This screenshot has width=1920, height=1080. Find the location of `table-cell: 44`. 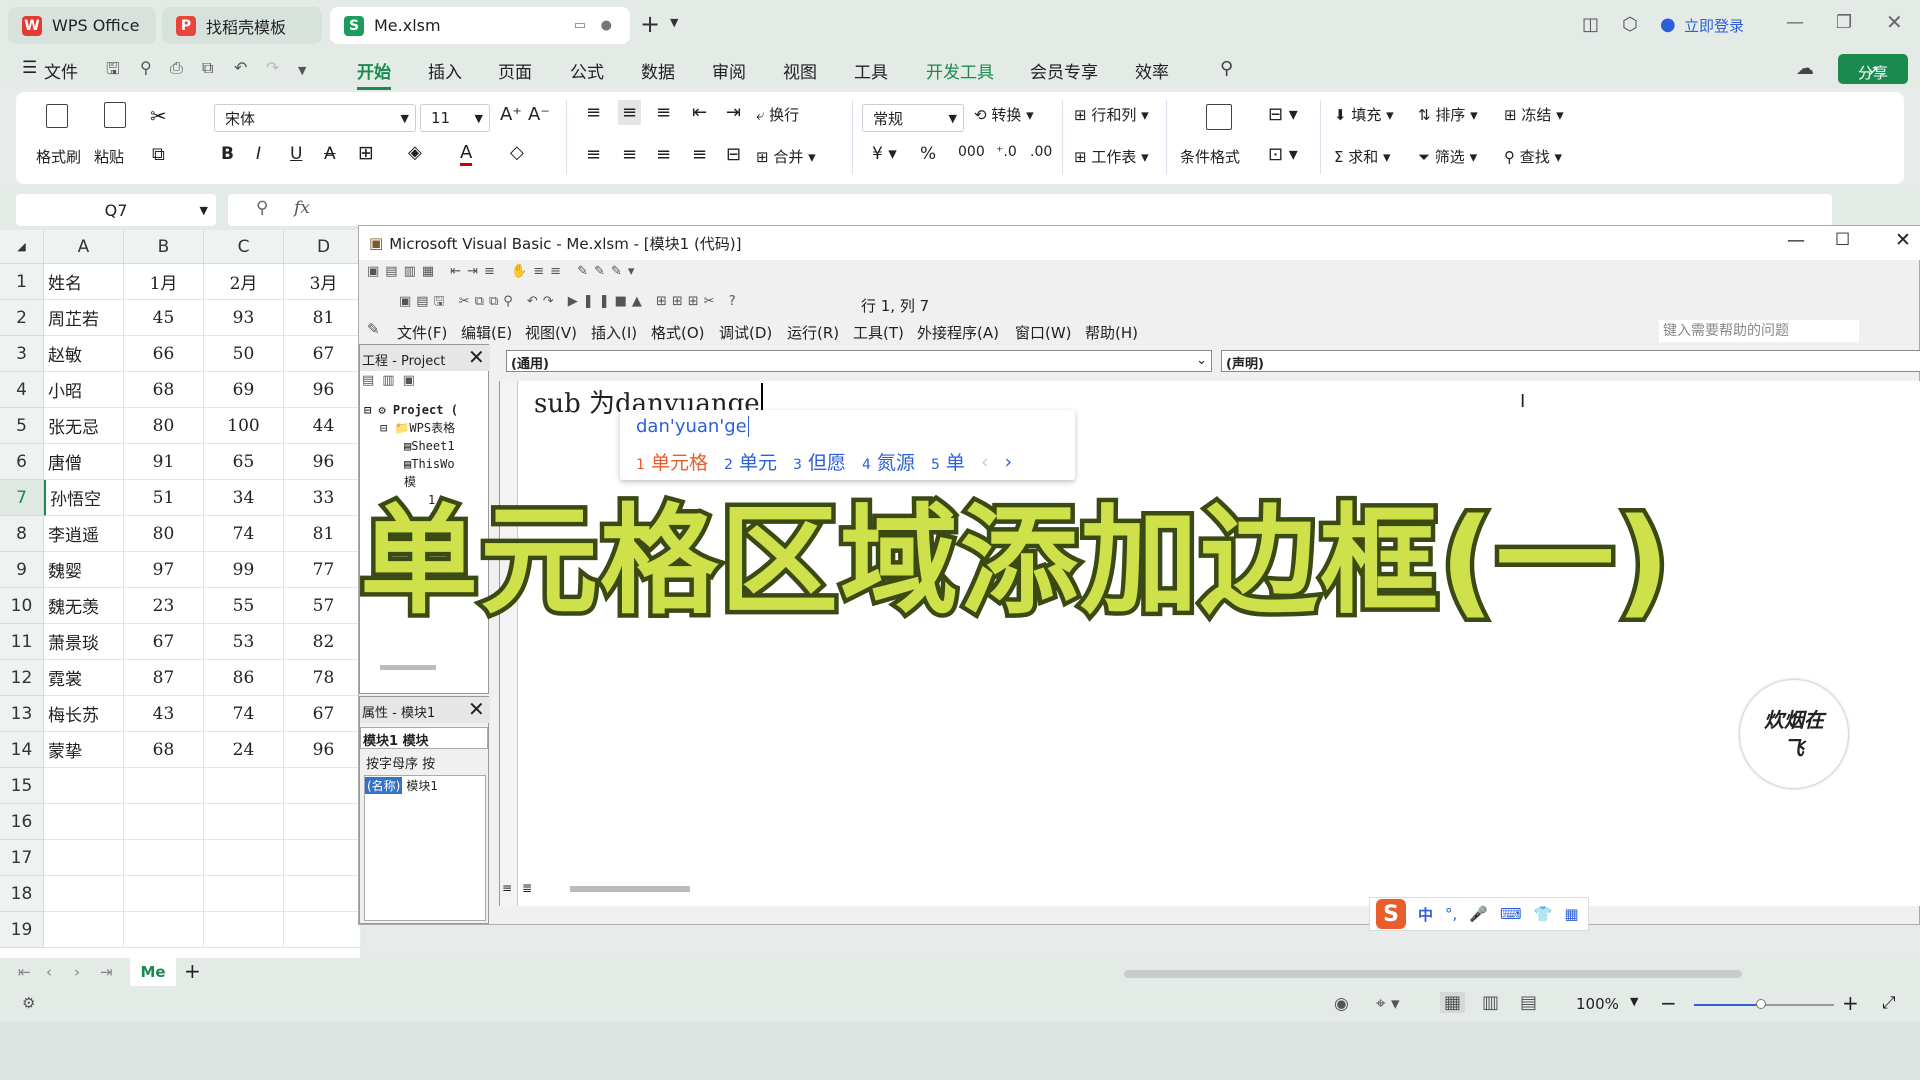

table-cell: 44 is located at coordinates (324, 426).